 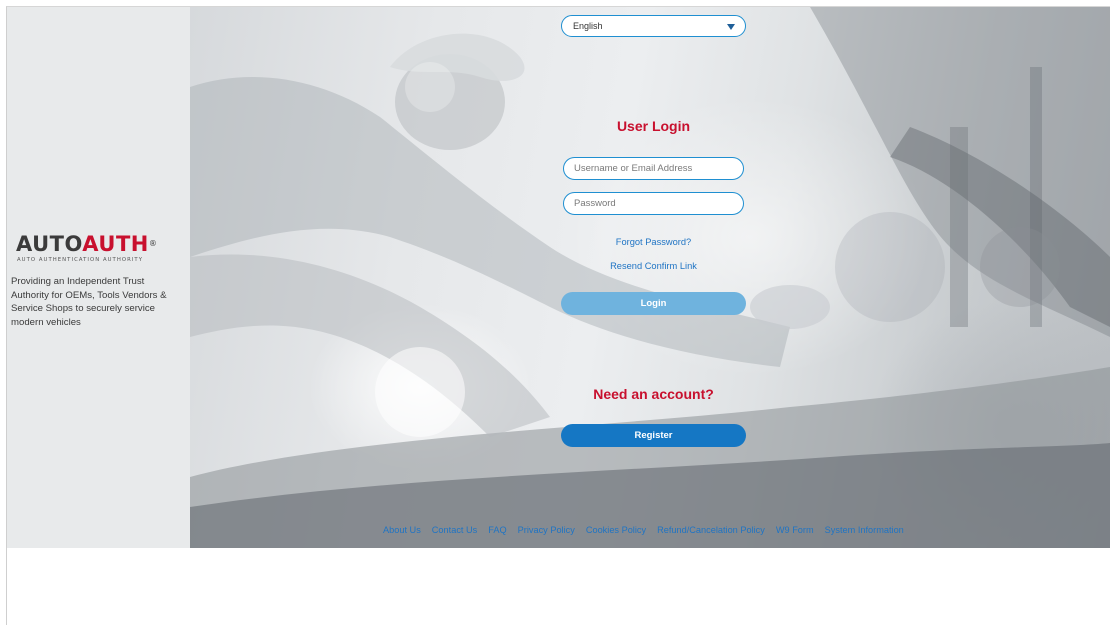 What do you see at coordinates (402, 530) in the screenshot?
I see `footer-link-about-us: About Us` at bounding box center [402, 530].